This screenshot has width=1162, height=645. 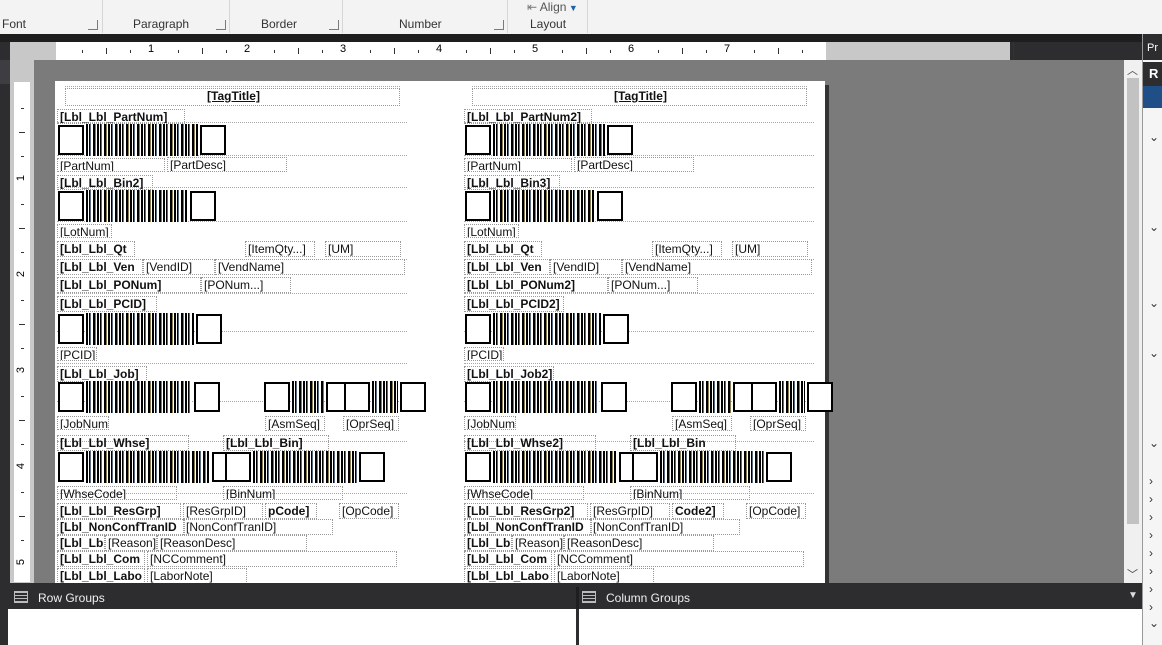 I want to click on align-button: ⇤ Align ▼, so click(x=552, y=7).